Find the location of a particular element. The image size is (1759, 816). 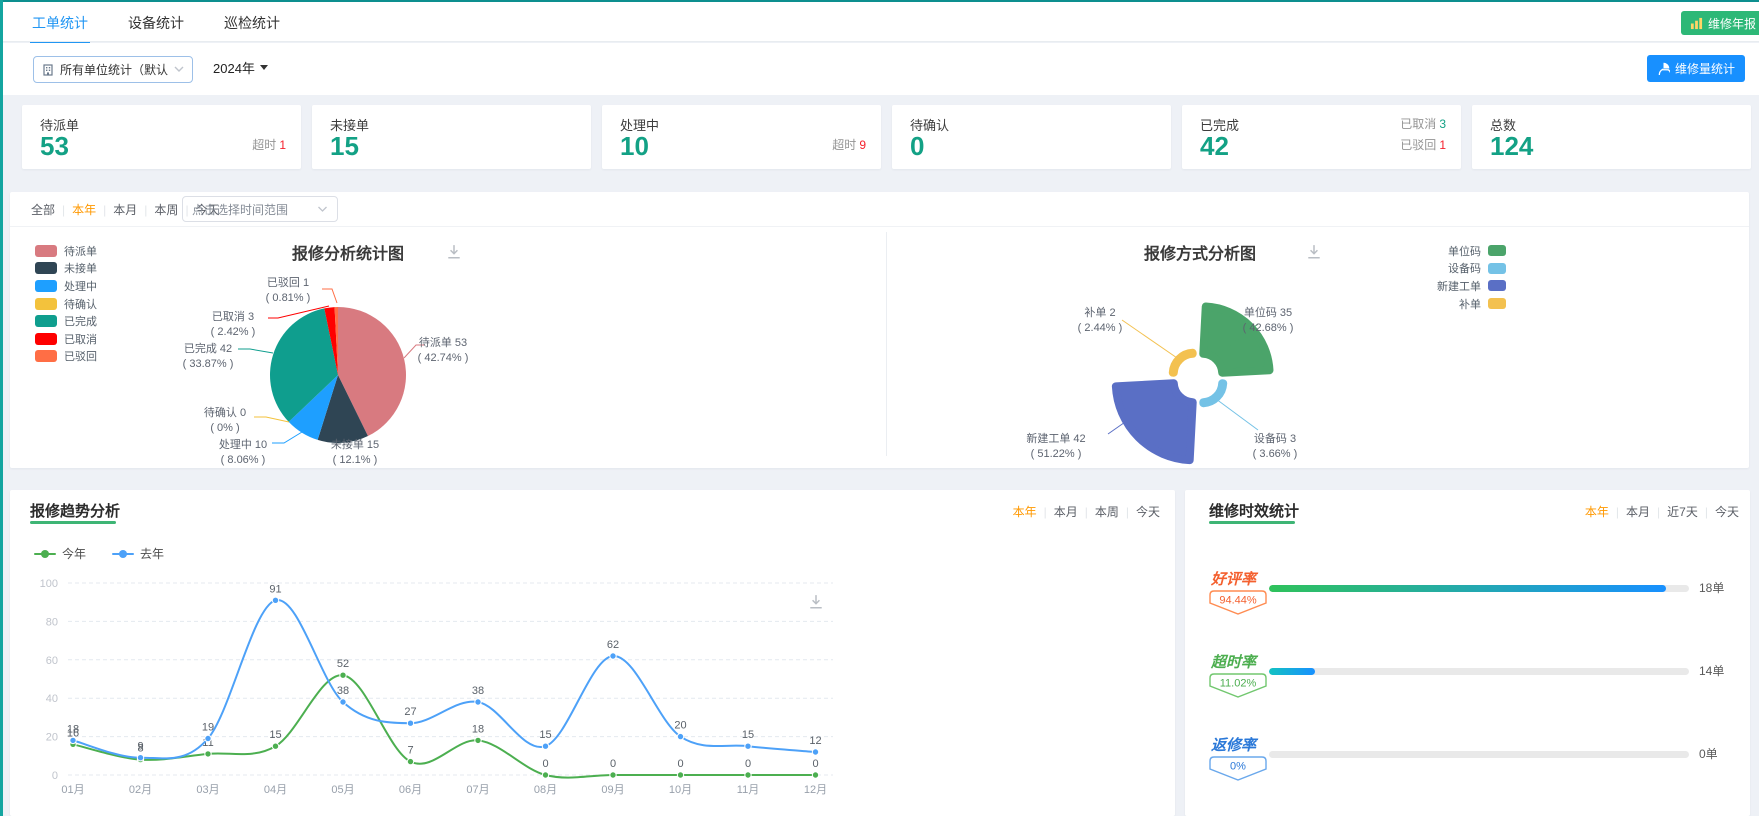

pie1-label-已完成: 已完成 42 ( 33.87% ) is located at coordinates (208, 356).